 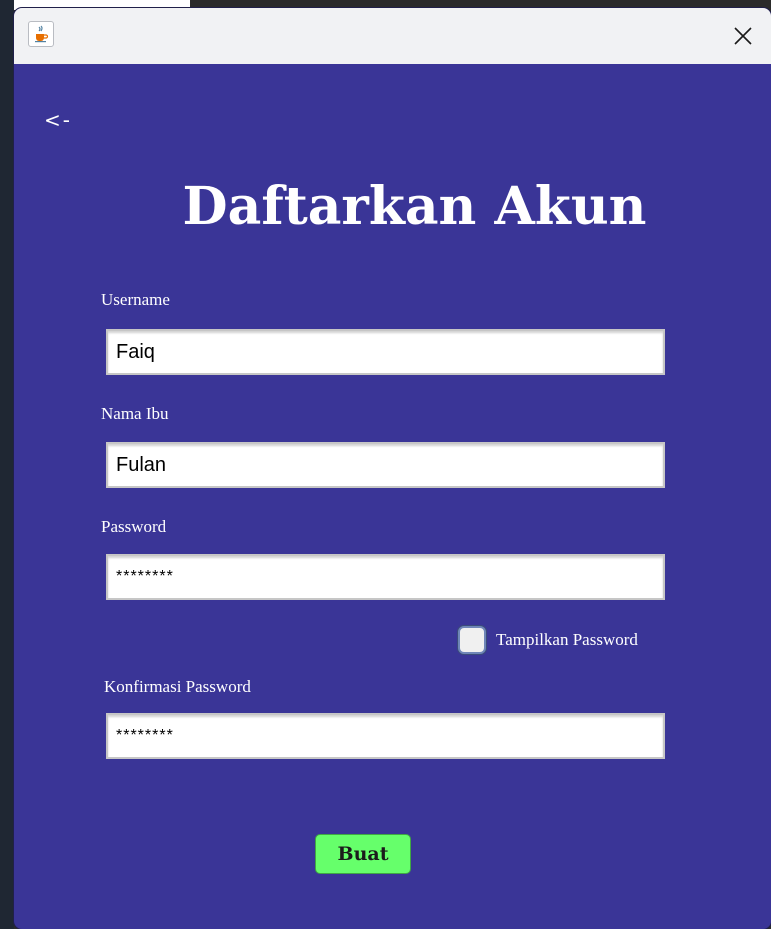 What do you see at coordinates (385, 465) in the screenshot?
I see `mother-name-field` at bounding box center [385, 465].